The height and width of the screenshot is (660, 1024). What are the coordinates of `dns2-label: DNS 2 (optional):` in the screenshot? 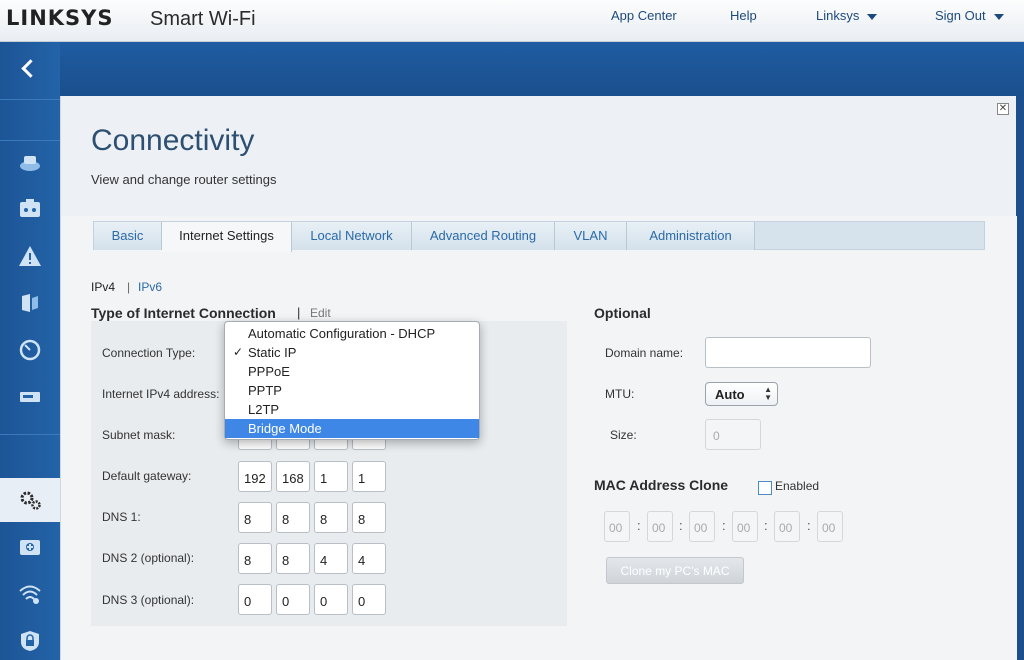 It's located at (148, 558).